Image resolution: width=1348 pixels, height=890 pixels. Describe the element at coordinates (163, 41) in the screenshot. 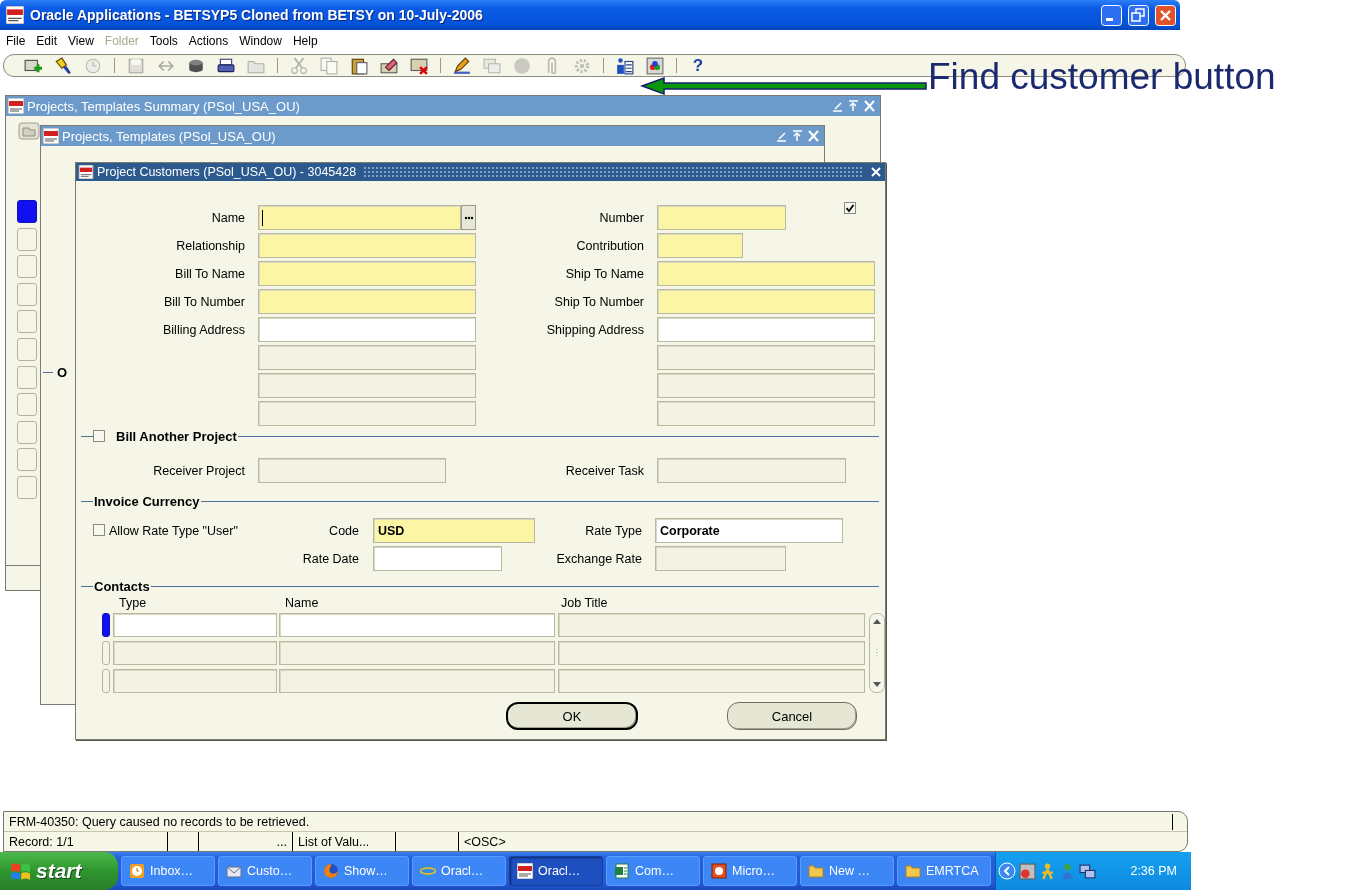

I see `menu-item: Tools` at that location.